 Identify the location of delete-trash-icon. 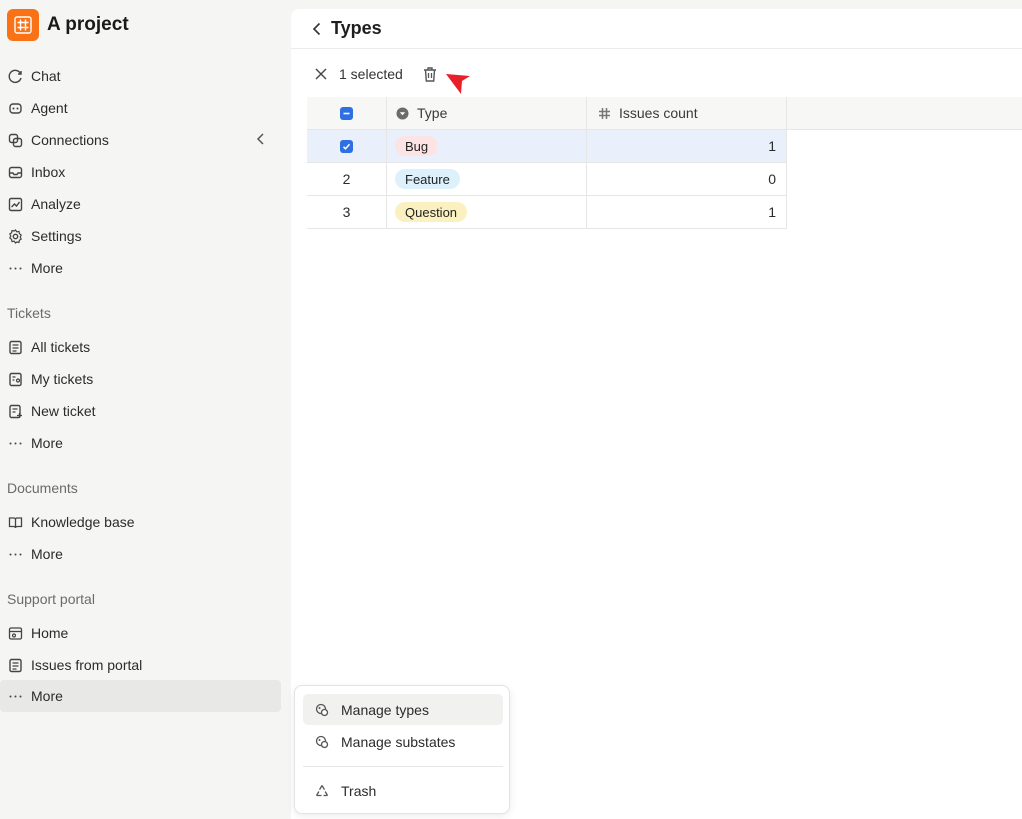
(430, 74).